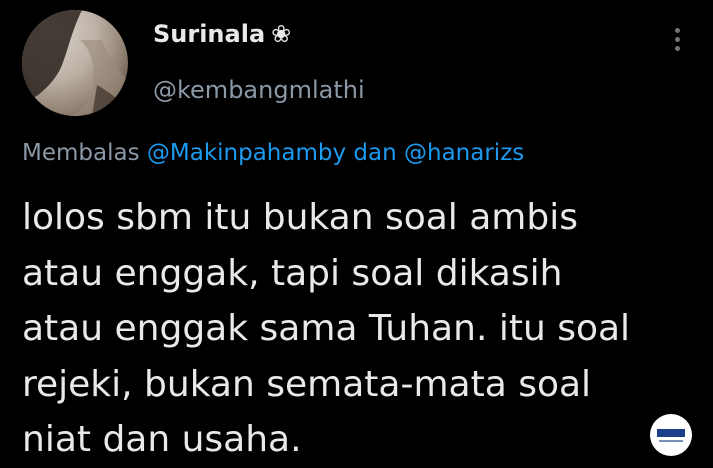 This screenshot has width=713, height=468. Describe the element at coordinates (677, 41) in the screenshot. I see `more-options-icon` at that location.